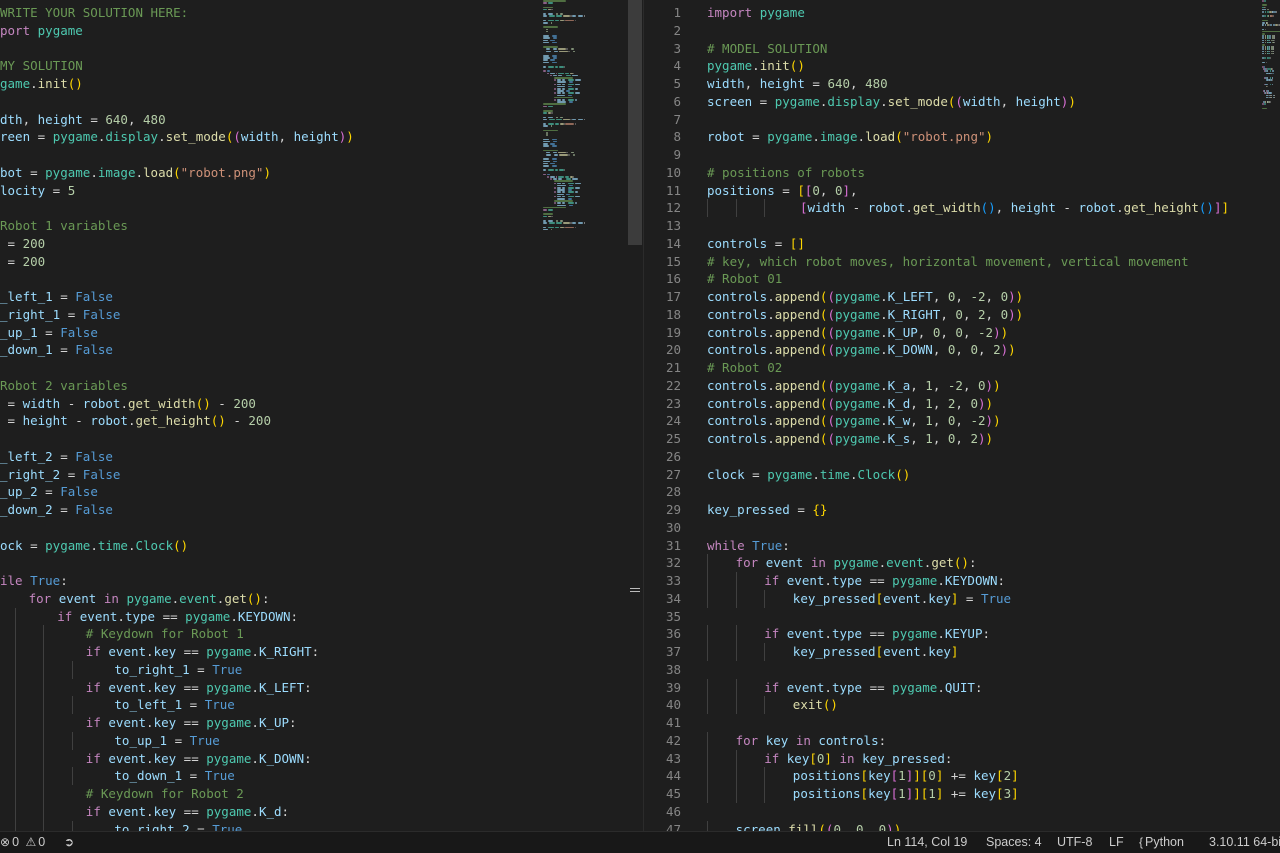 This screenshot has width=1280, height=853. Describe the element at coordinates (962, 723) in the screenshot. I see `code-line: 41` at that location.